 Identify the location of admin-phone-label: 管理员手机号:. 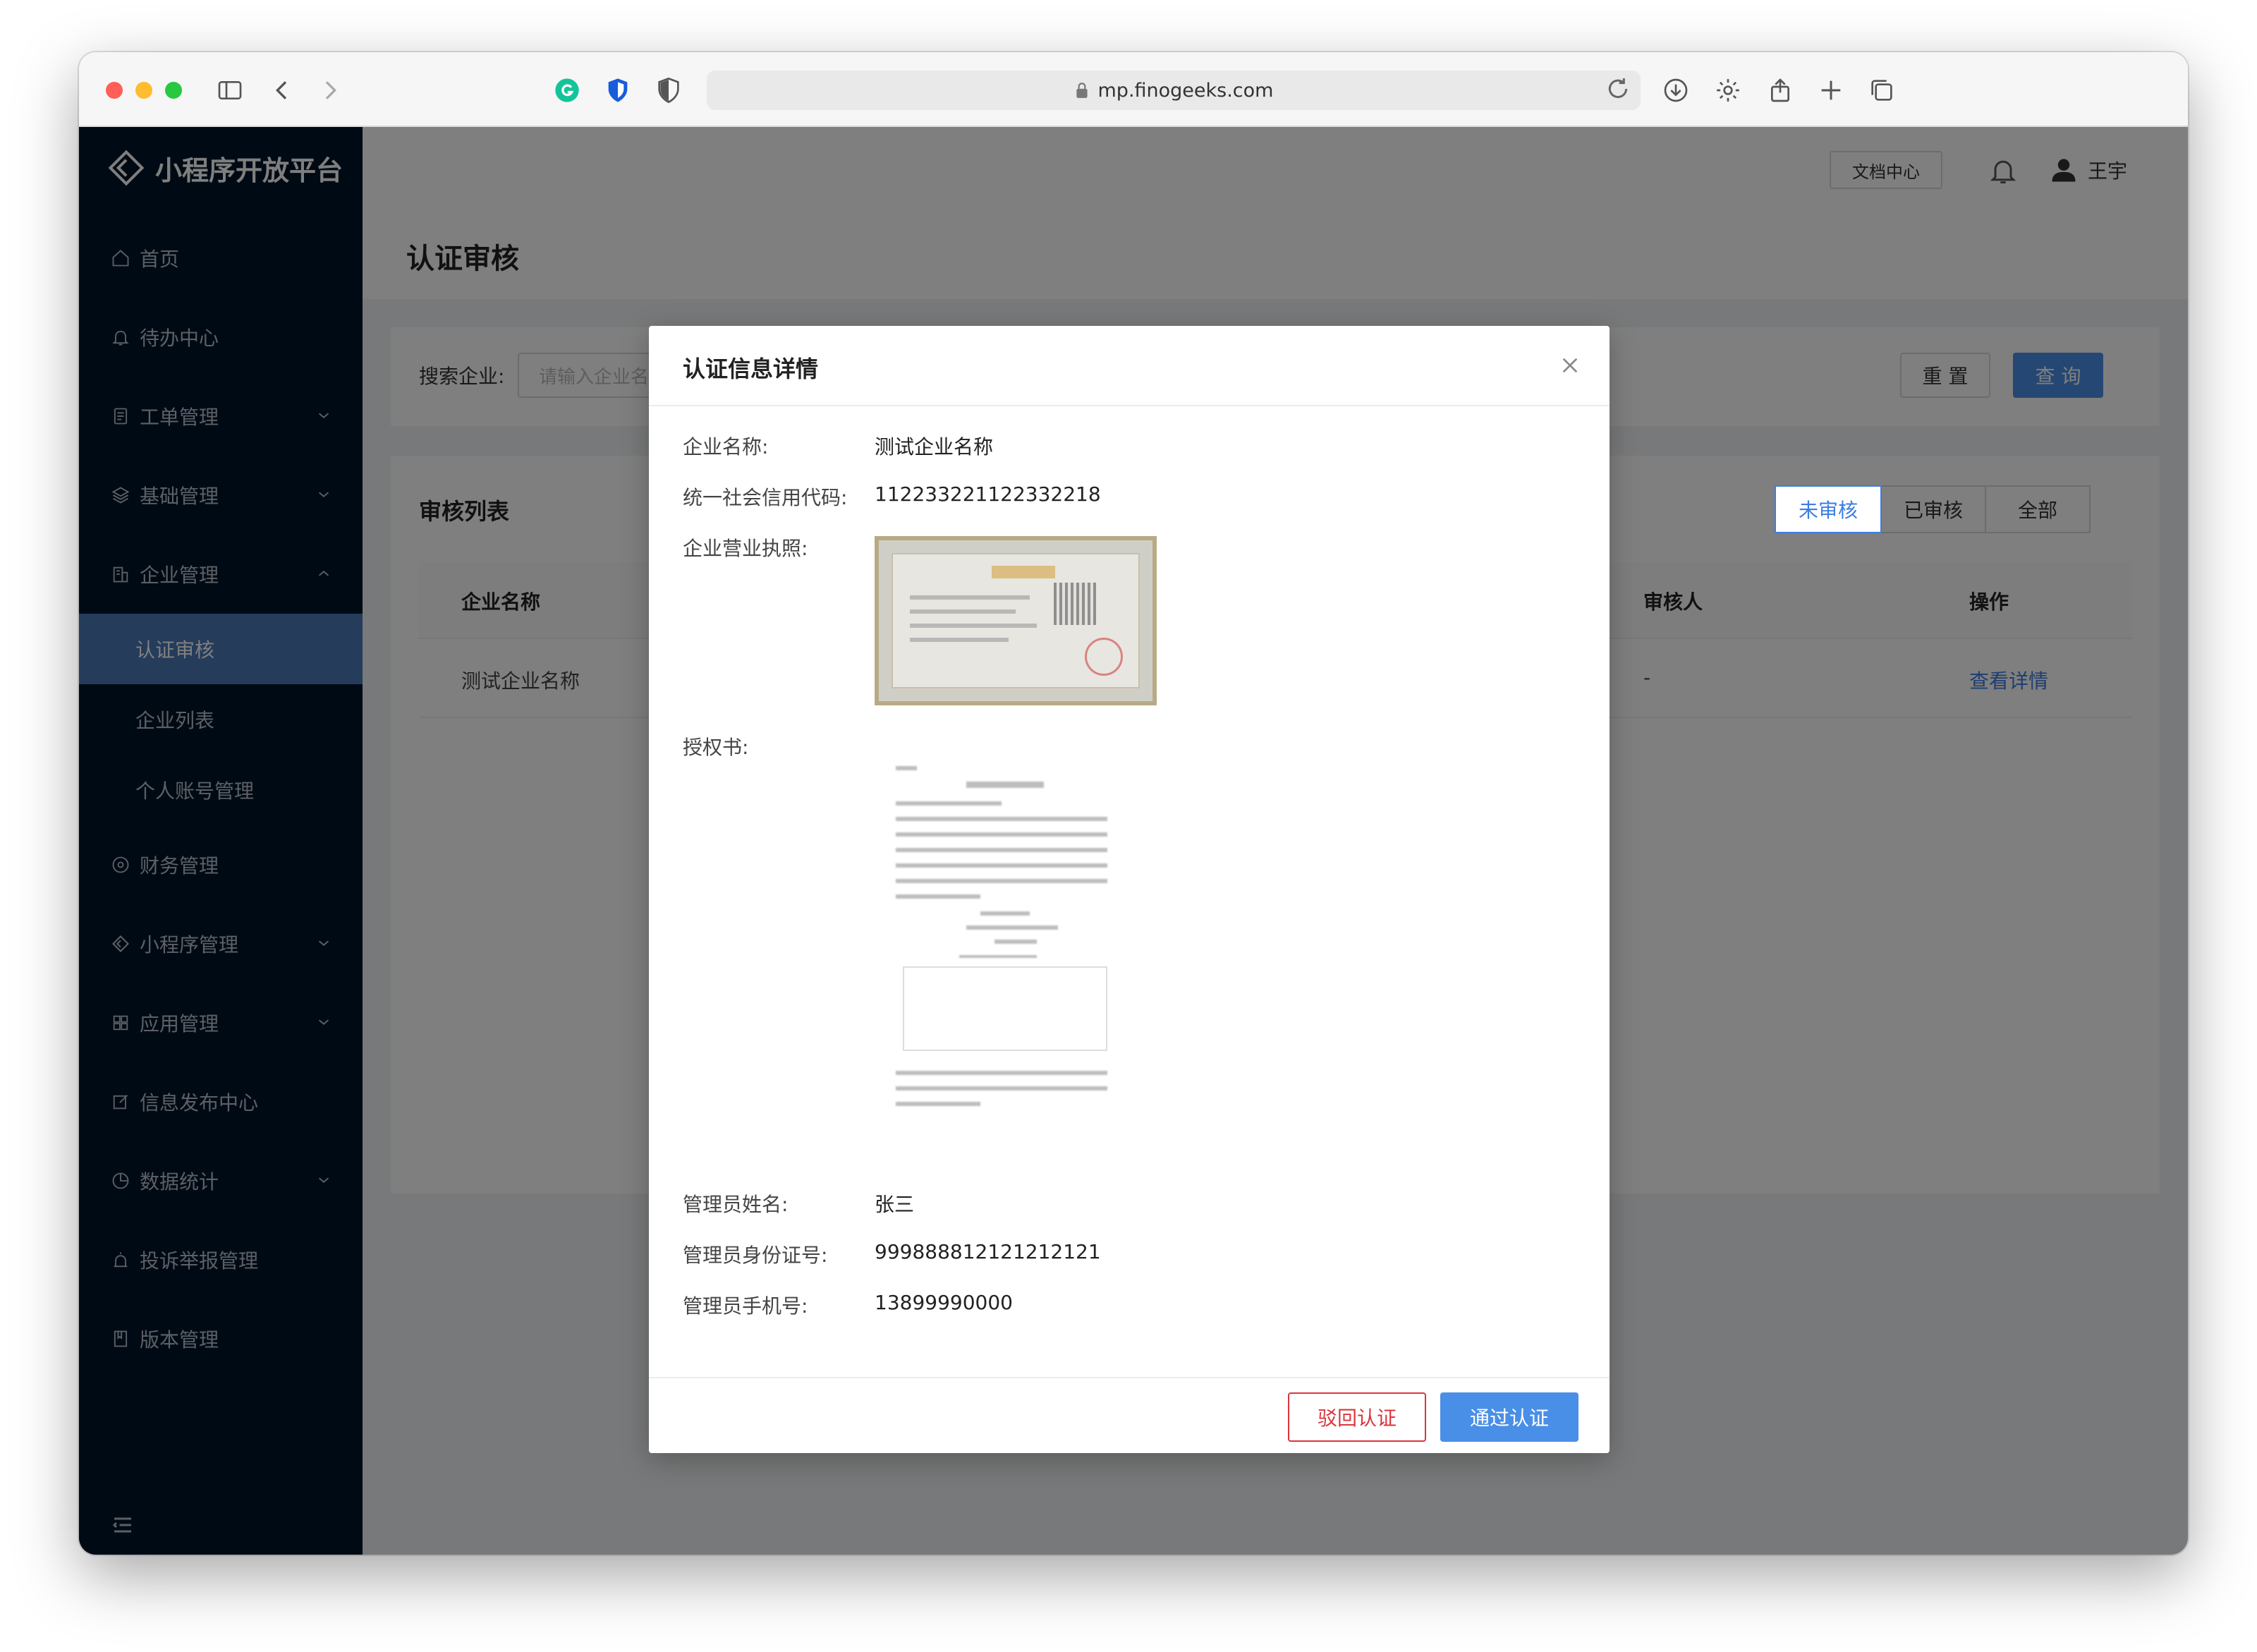
(745, 1306).